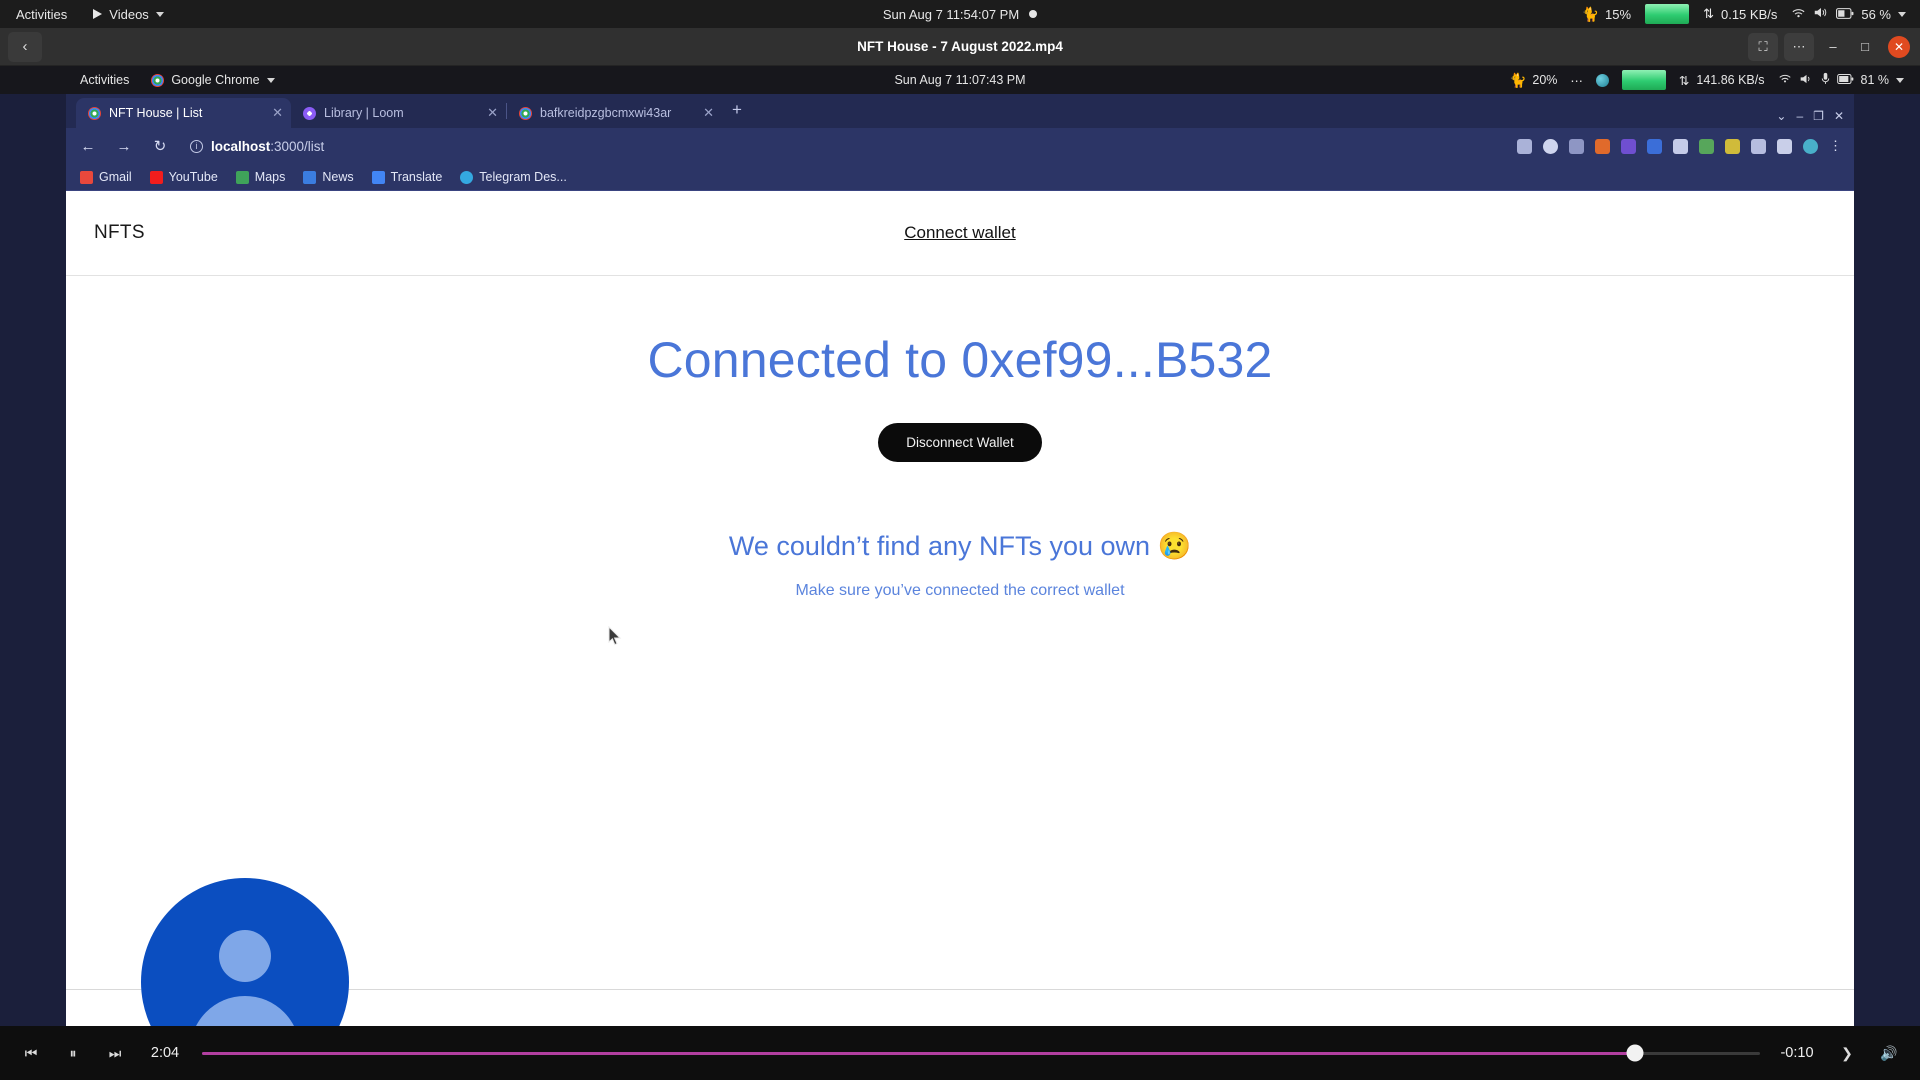  Describe the element at coordinates (919, 1053) in the screenshot. I see `seek-progress-fill` at that location.